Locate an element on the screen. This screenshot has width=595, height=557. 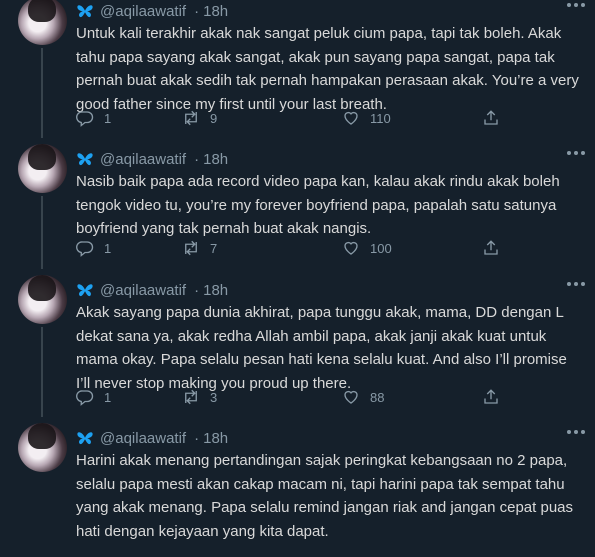
retweet-button: 7 is located at coordinates (199, 248).